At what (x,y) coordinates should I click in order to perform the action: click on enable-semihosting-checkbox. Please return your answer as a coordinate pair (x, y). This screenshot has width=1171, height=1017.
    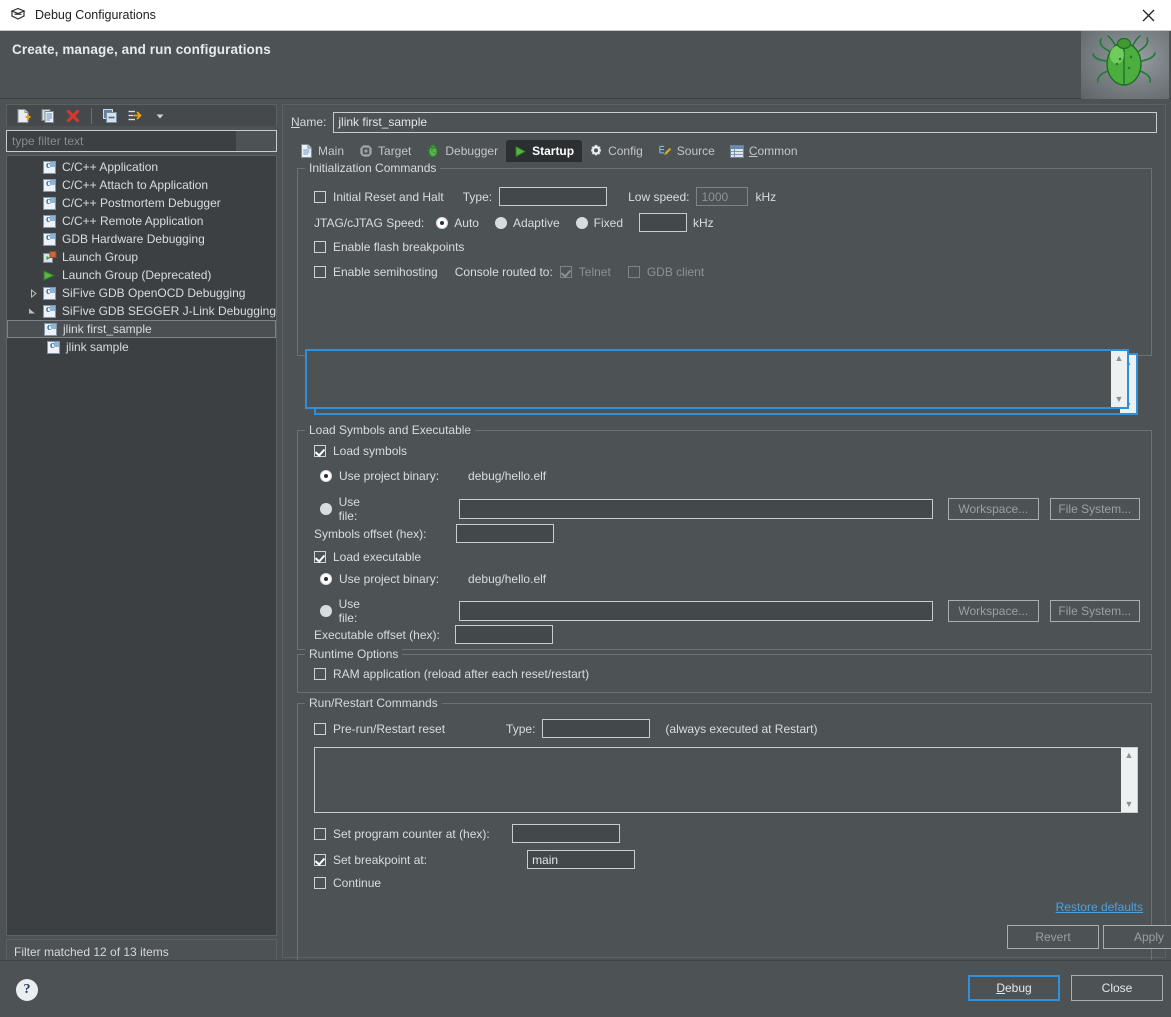
    Looking at the image, I should click on (320, 272).